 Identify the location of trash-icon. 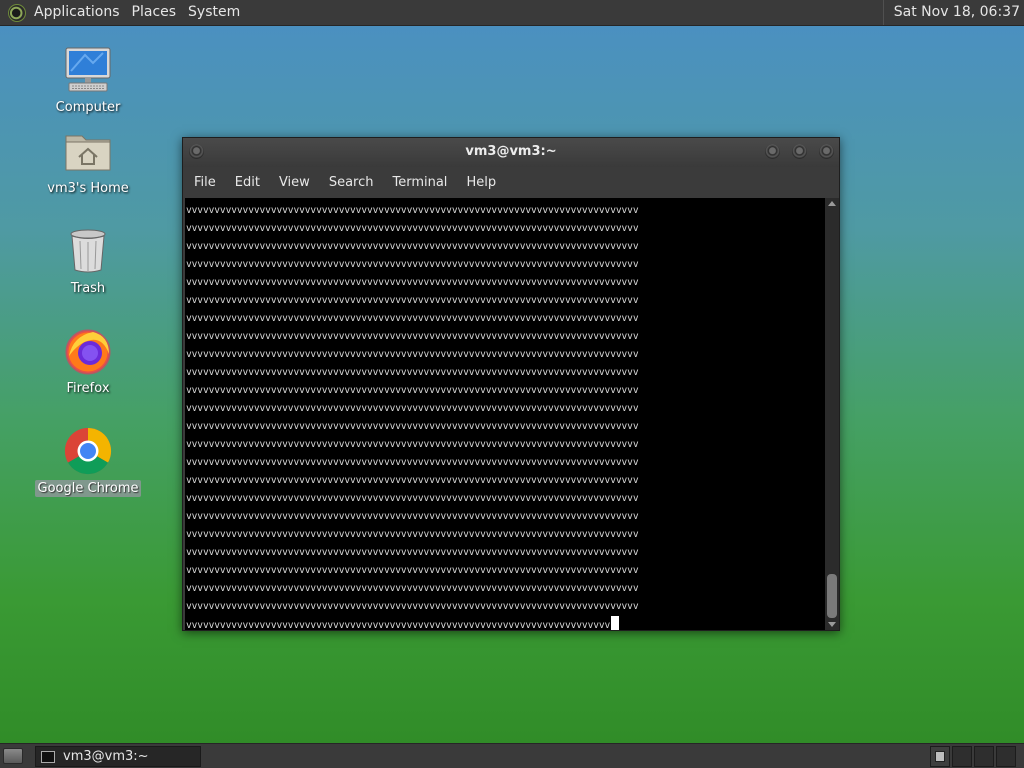
(88, 251).